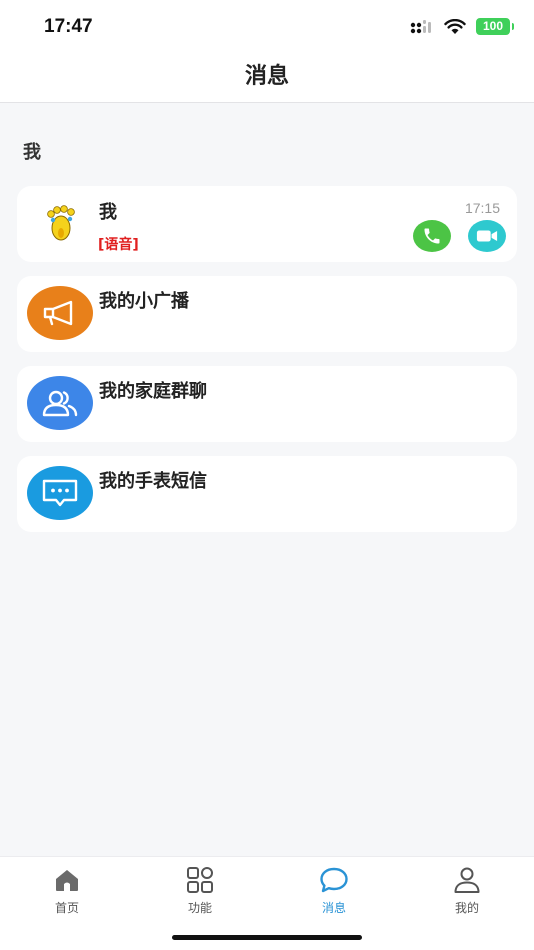  I want to click on tab-home: 首页, so click(67, 890).